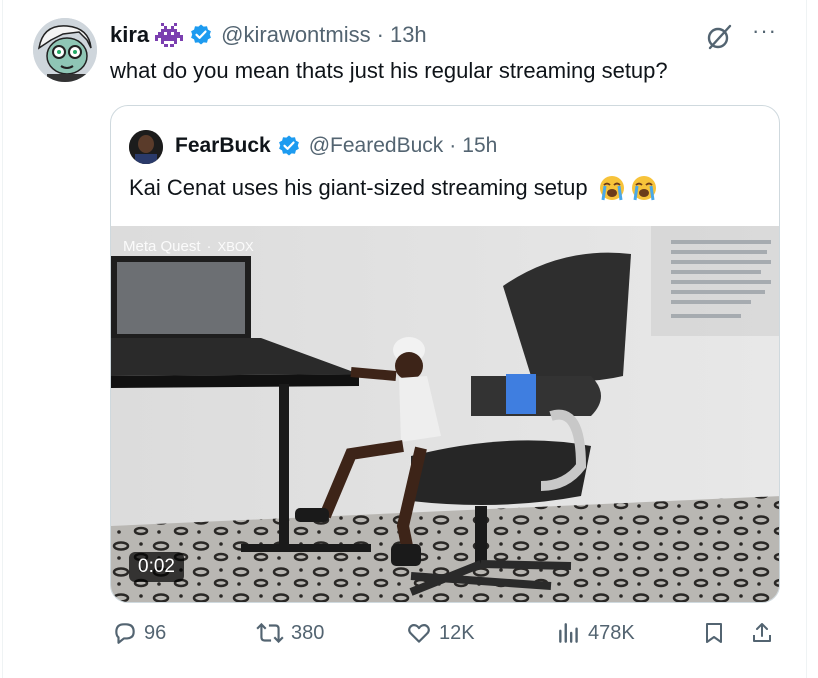 The image size is (818, 678). I want to click on share-icon, so click(762, 632).